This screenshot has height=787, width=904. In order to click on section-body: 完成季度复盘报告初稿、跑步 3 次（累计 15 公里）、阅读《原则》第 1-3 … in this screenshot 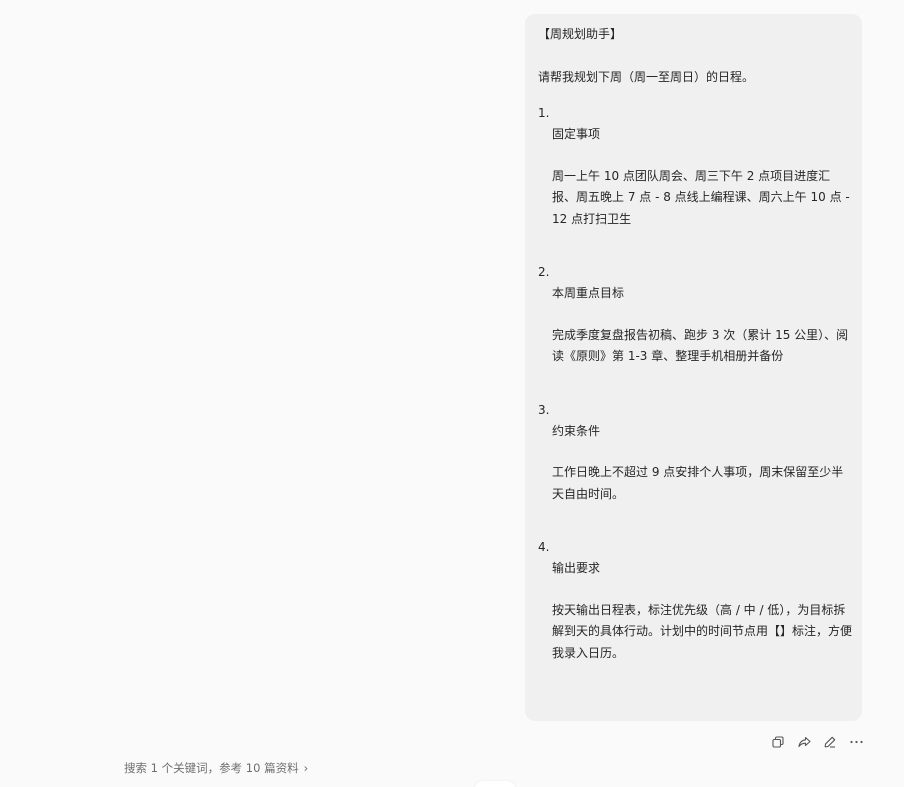, I will do `click(700, 345)`.